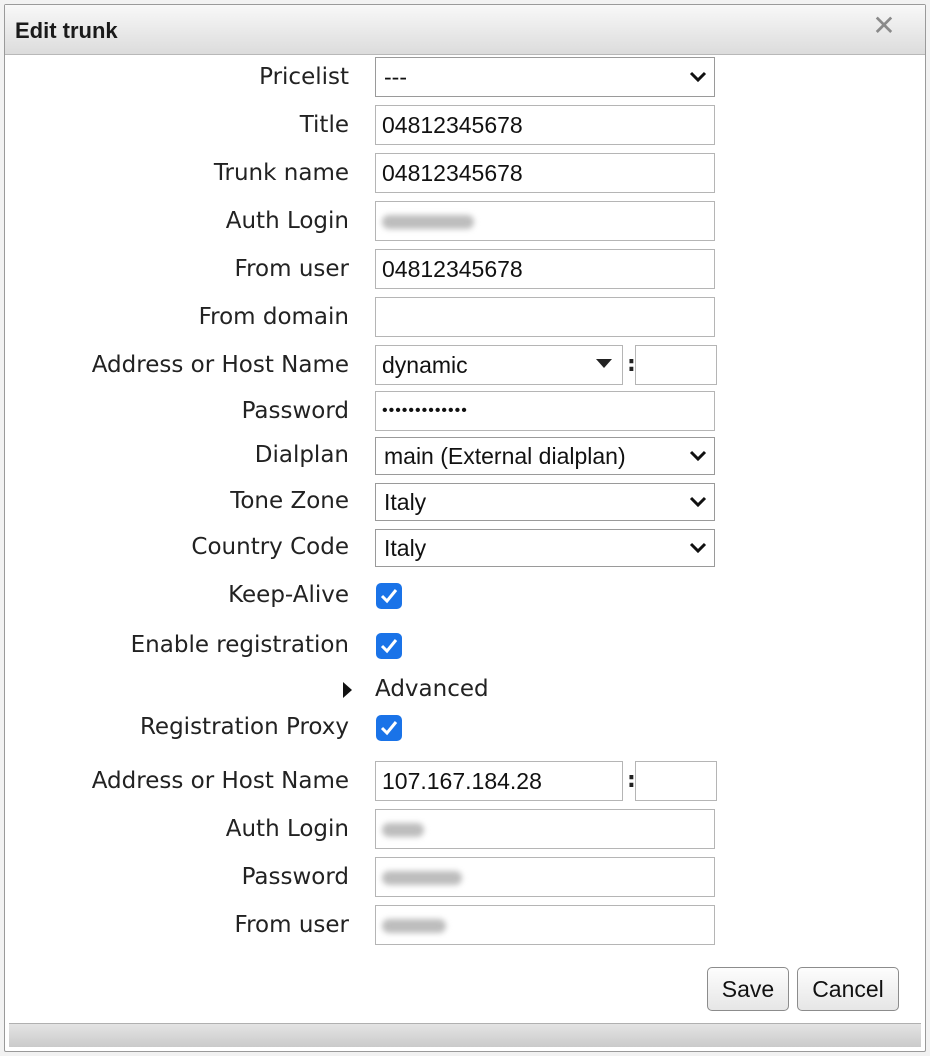 The image size is (930, 1056). Describe the element at coordinates (676, 781) in the screenshot. I see `proxy-port-input` at that location.